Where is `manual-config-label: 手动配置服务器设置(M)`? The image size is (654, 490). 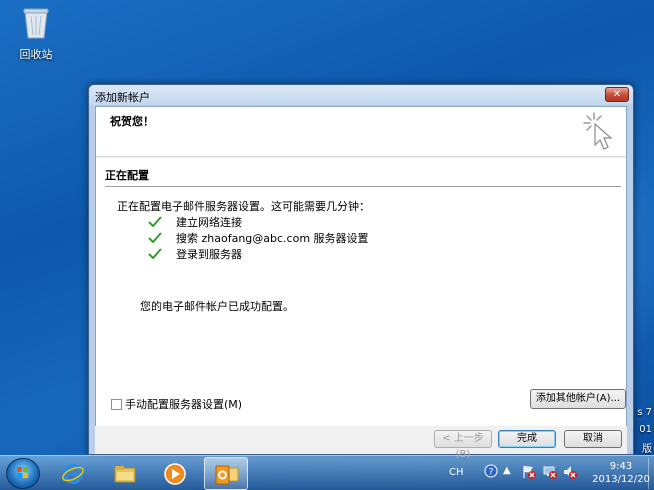 manual-config-label: 手动配置服务器设置(M) is located at coordinates (184, 404).